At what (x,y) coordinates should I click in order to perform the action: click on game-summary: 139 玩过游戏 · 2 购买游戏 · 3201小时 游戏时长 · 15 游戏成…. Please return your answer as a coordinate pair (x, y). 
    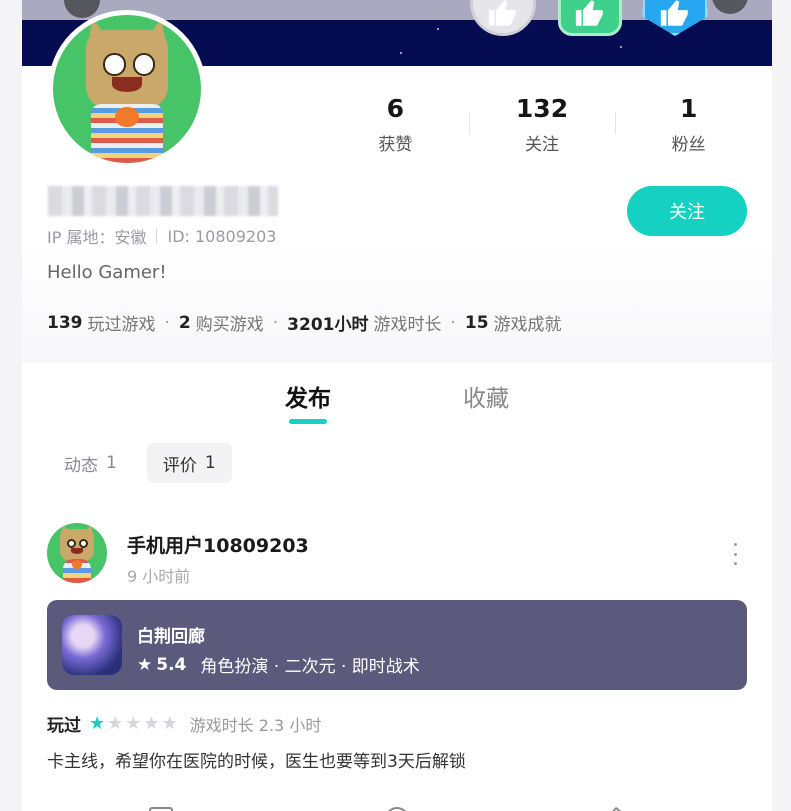
    Looking at the image, I should click on (304, 323).